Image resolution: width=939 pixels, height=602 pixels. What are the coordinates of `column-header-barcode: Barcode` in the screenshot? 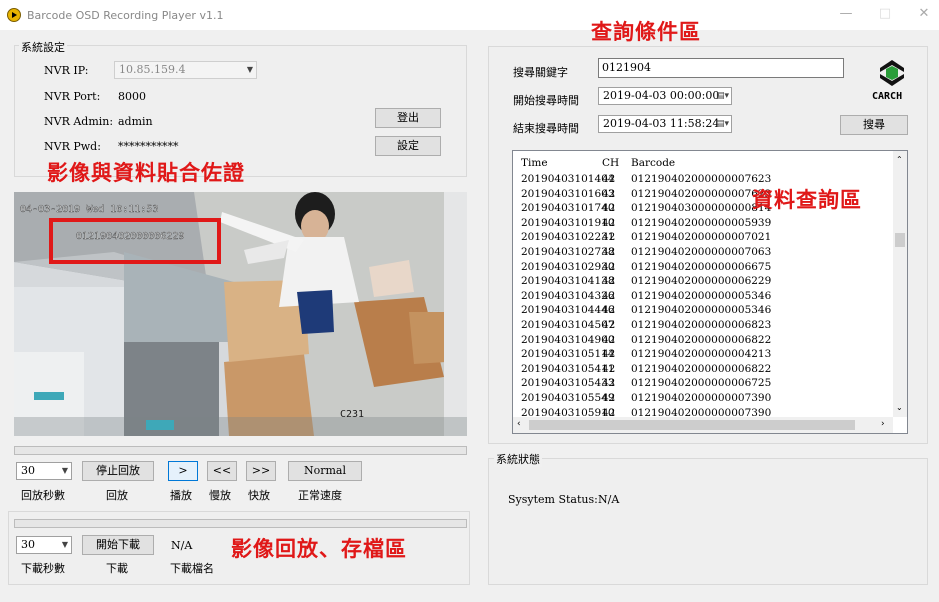 It's located at (653, 164).